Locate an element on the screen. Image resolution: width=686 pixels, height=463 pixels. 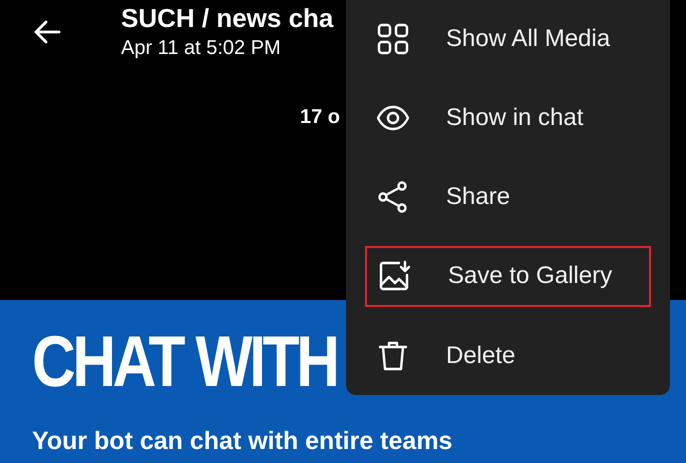
banner-headline: CHAT WITH is located at coordinates (184, 362).